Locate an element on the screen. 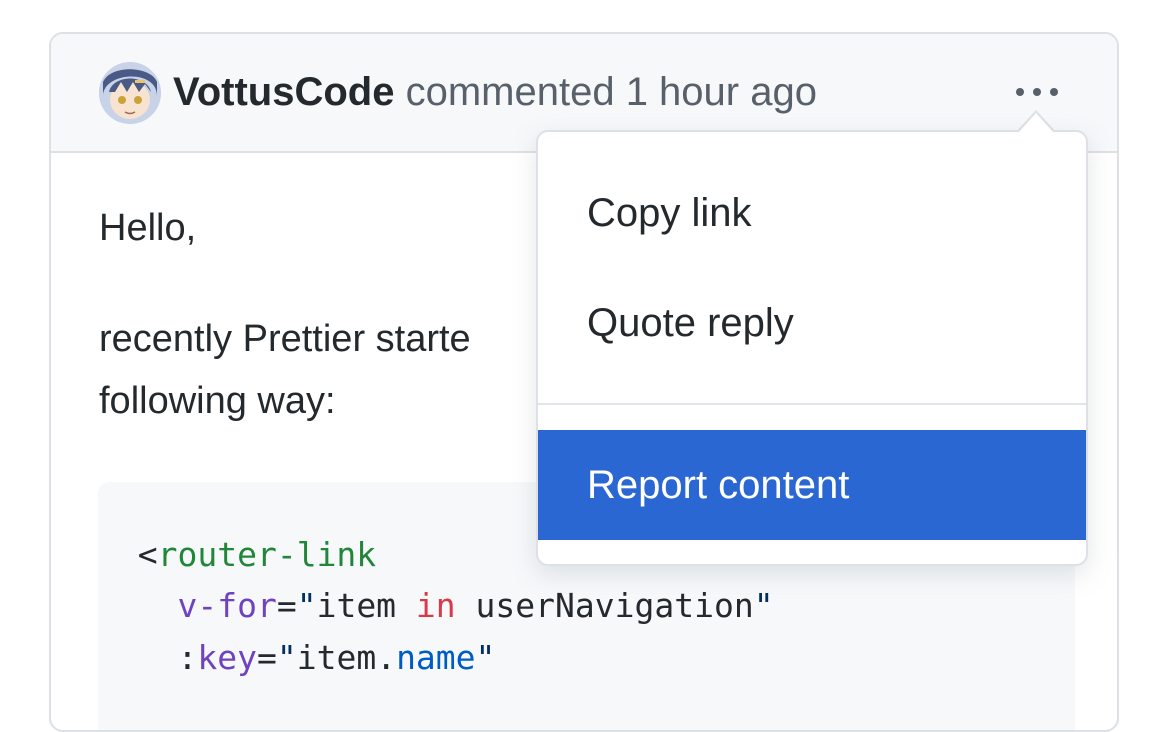 The width and height of the screenshot is (1170, 732). menu-item-quote-reply: Quote reply is located at coordinates (812, 323).